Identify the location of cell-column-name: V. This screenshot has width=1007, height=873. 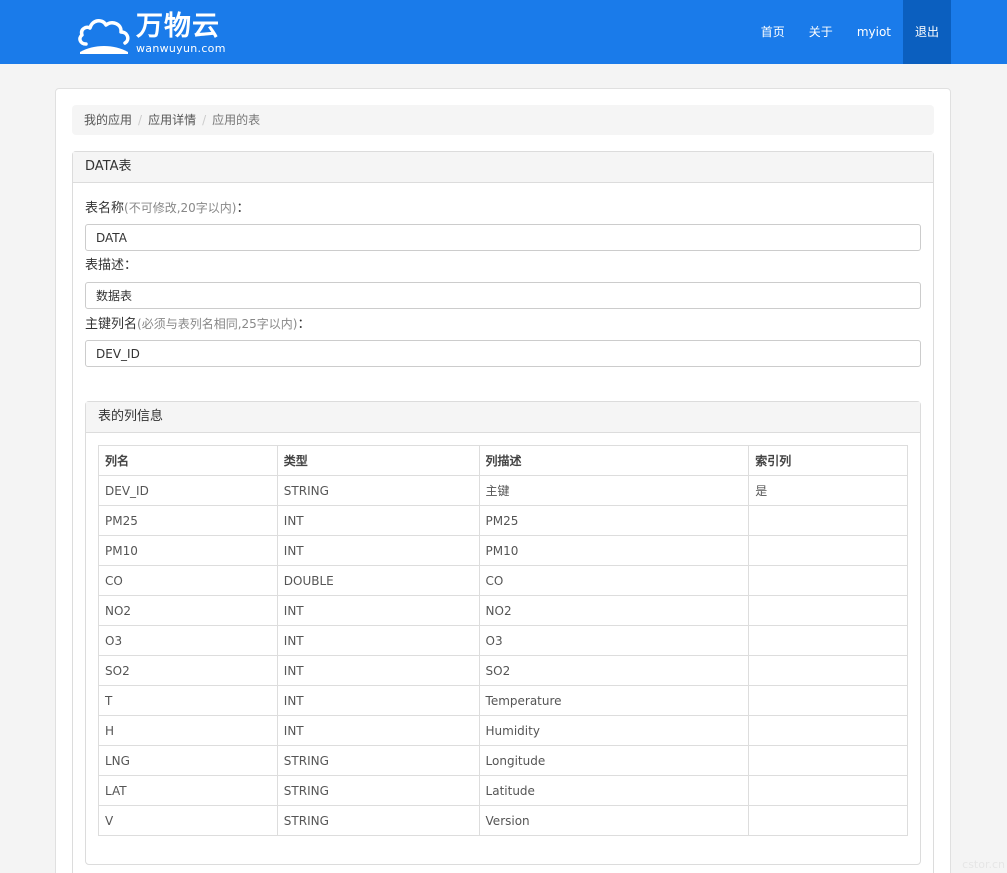
(188, 820).